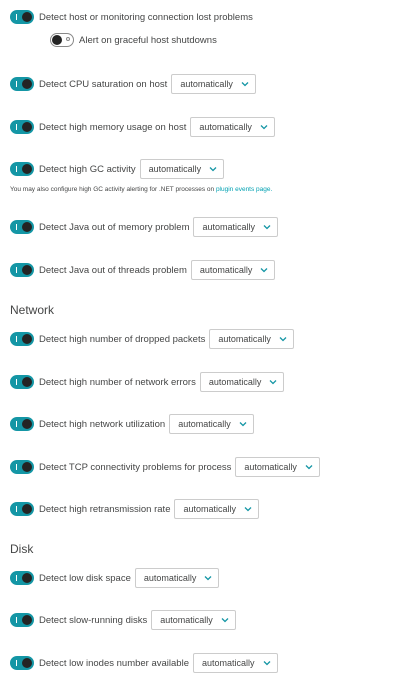 The height and width of the screenshot is (685, 400). Describe the element at coordinates (93, 620) in the screenshot. I see `slow-disks-label: Detect slow-running disks` at that location.